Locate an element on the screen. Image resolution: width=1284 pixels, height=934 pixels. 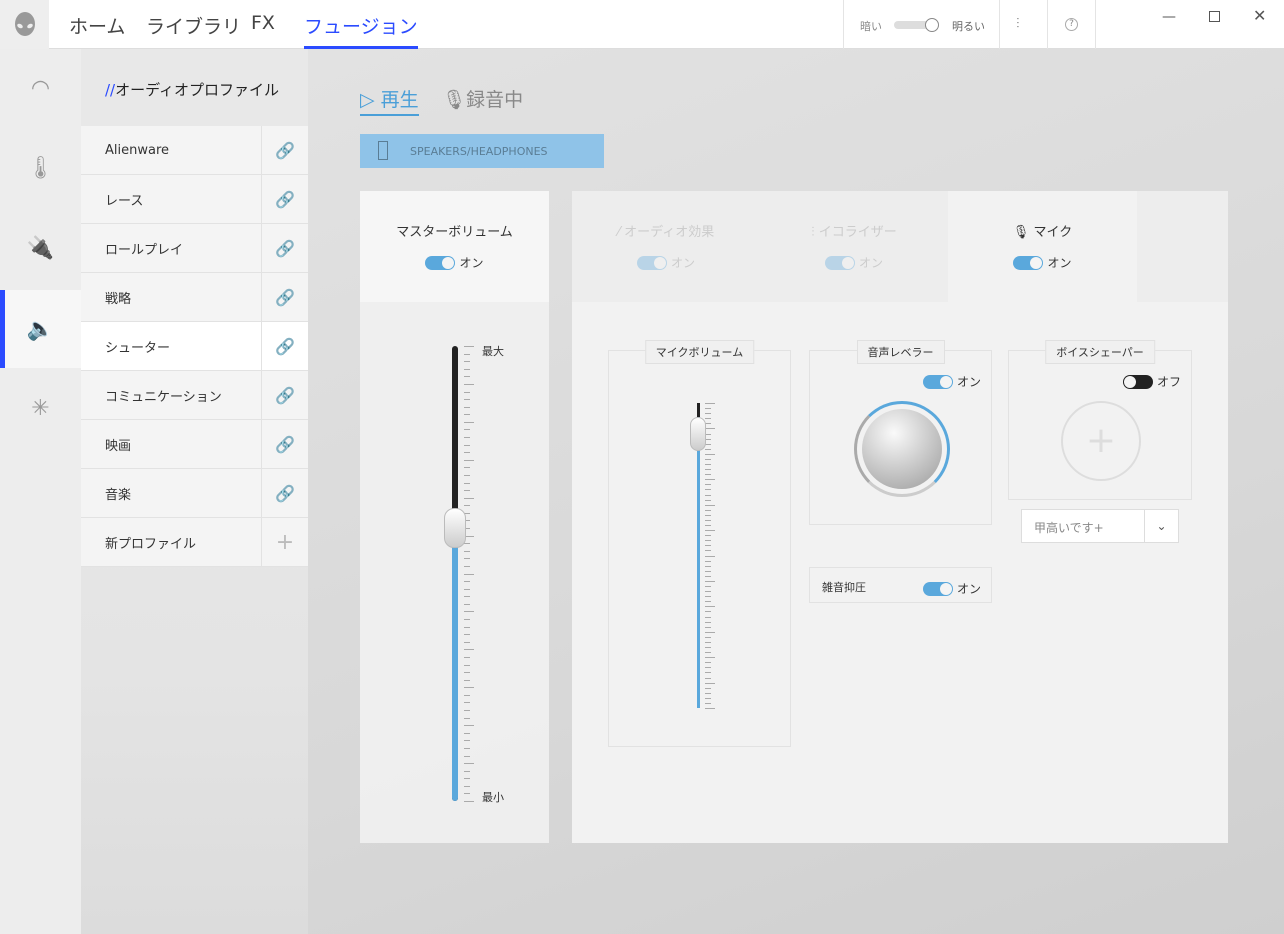
profile-item: 映画 🔗 is located at coordinates (194, 444).